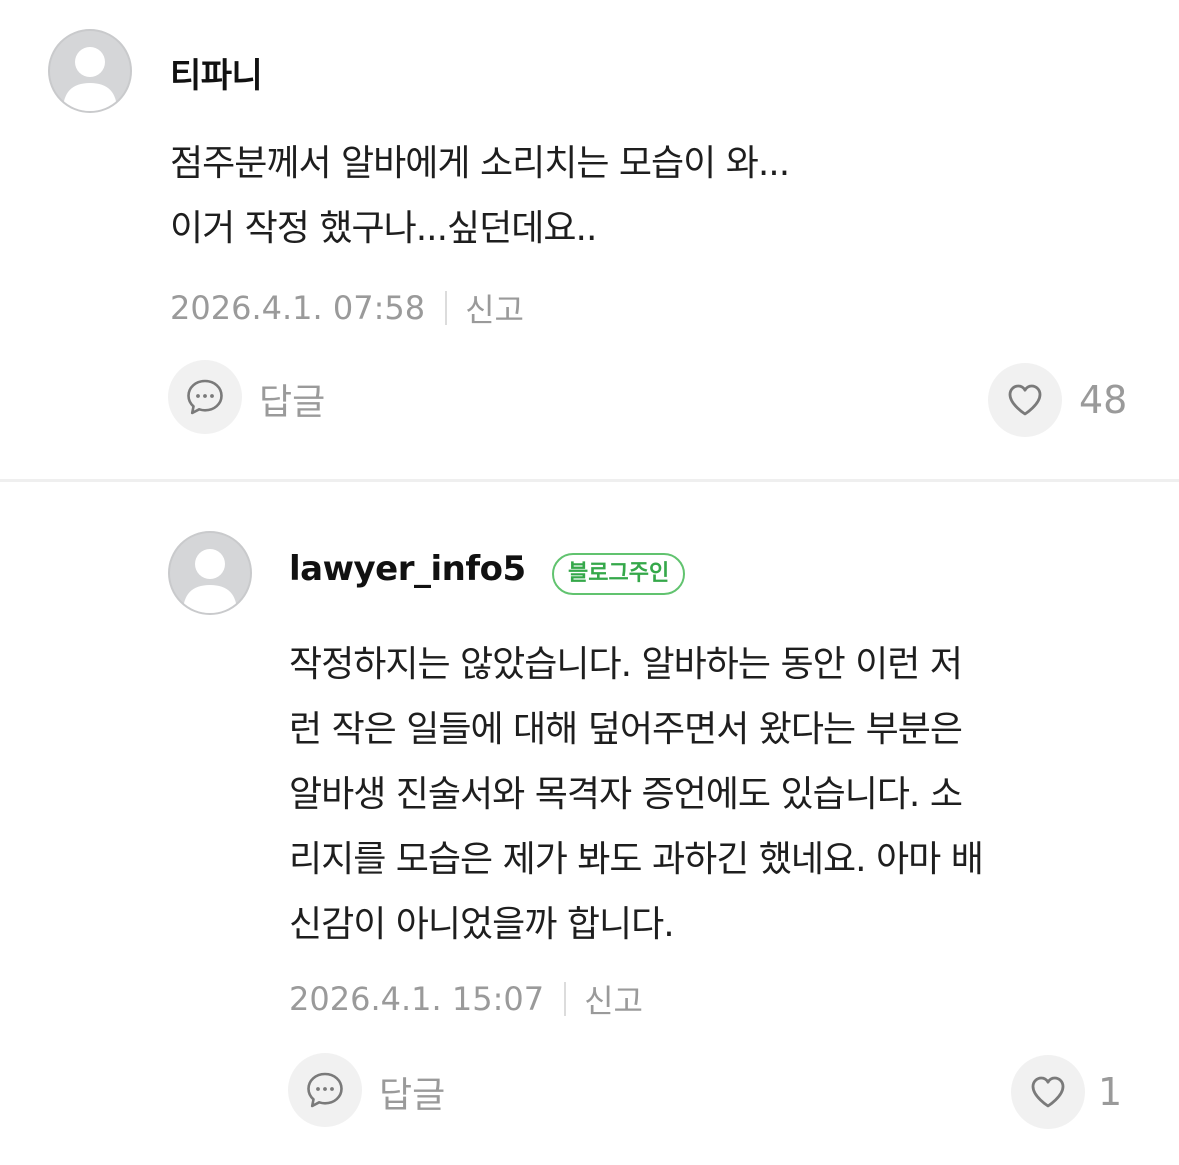 This screenshot has width=1179, height=1165. What do you see at coordinates (482, 924) in the screenshot?
I see `comment-body-line: 신감이 아니었을까 합니다.` at bounding box center [482, 924].